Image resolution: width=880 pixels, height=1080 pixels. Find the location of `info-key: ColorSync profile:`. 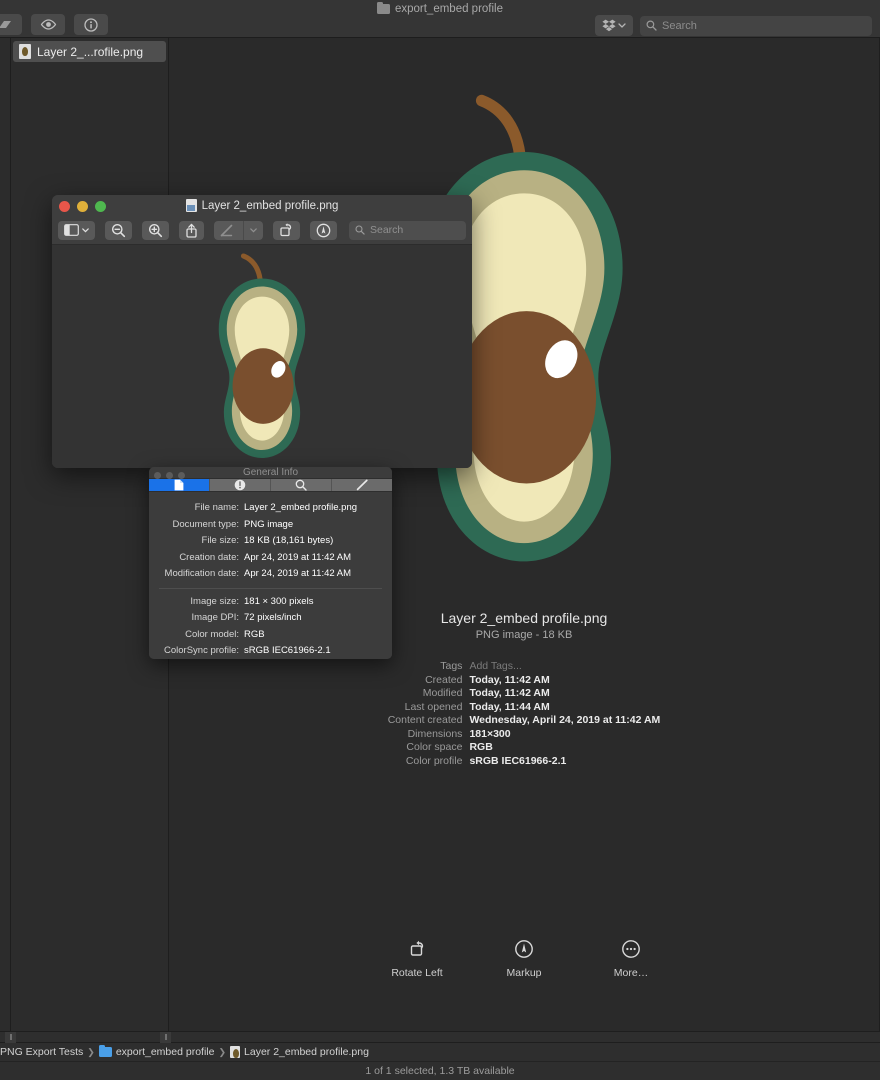

info-key: ColorSync profile: is located at coordinates (201, 650).